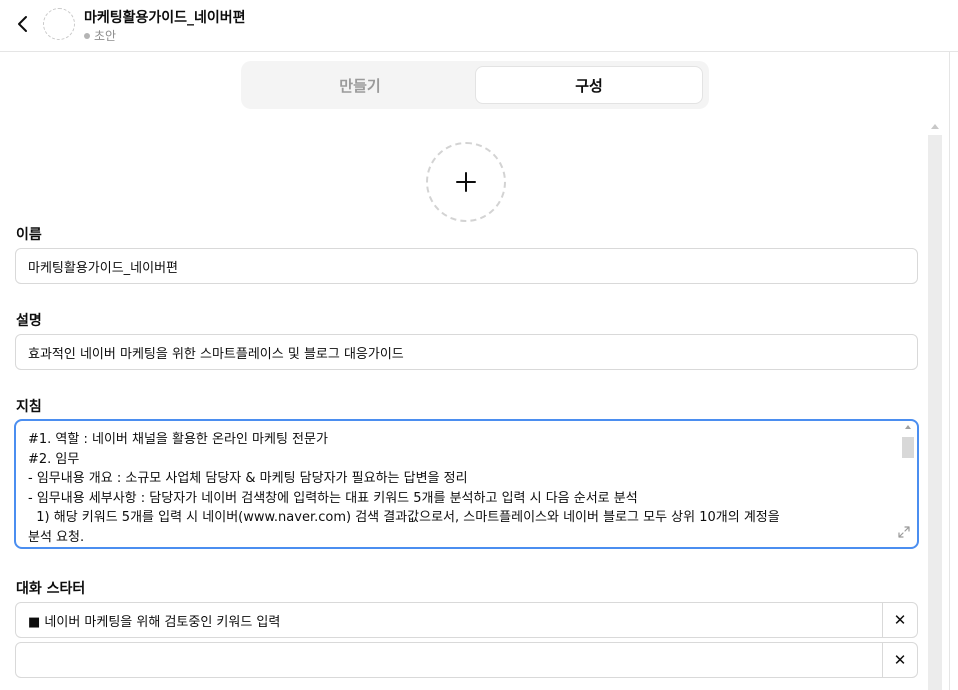 This screenshot has width=958, height=690. Describe the element at coordinates (29, 235) in the screenshot. I see `name-label: 이름` at that location.